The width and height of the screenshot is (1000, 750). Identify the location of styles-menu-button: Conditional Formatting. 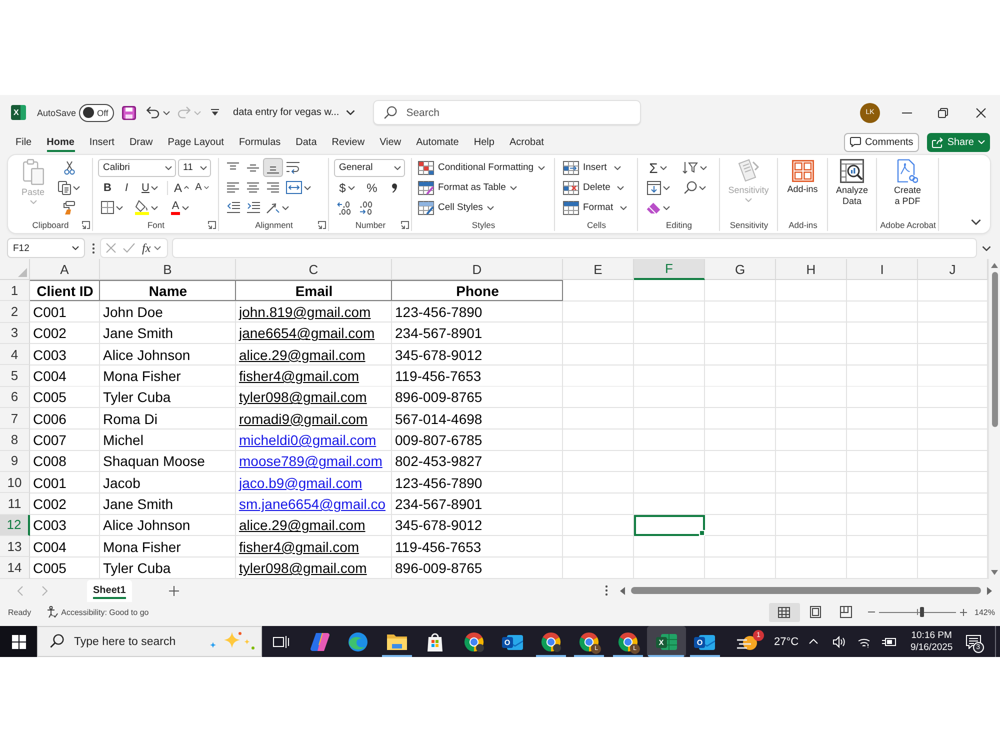
(481, 167).